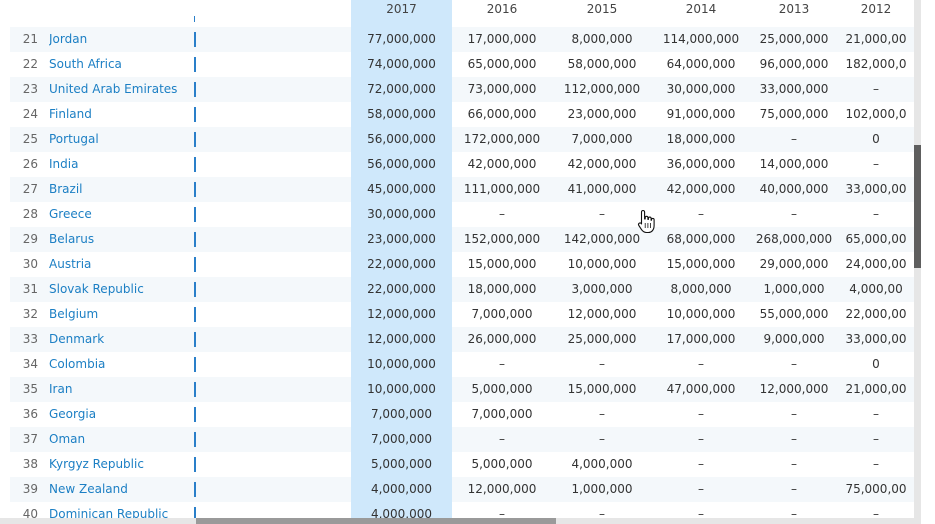 This screenshot has width=935, height=524. What do you see at coordinates (401, 189) in the screenshot?
I see `value-cell-2017: 45,000,000` at bounding box center [401, 189].